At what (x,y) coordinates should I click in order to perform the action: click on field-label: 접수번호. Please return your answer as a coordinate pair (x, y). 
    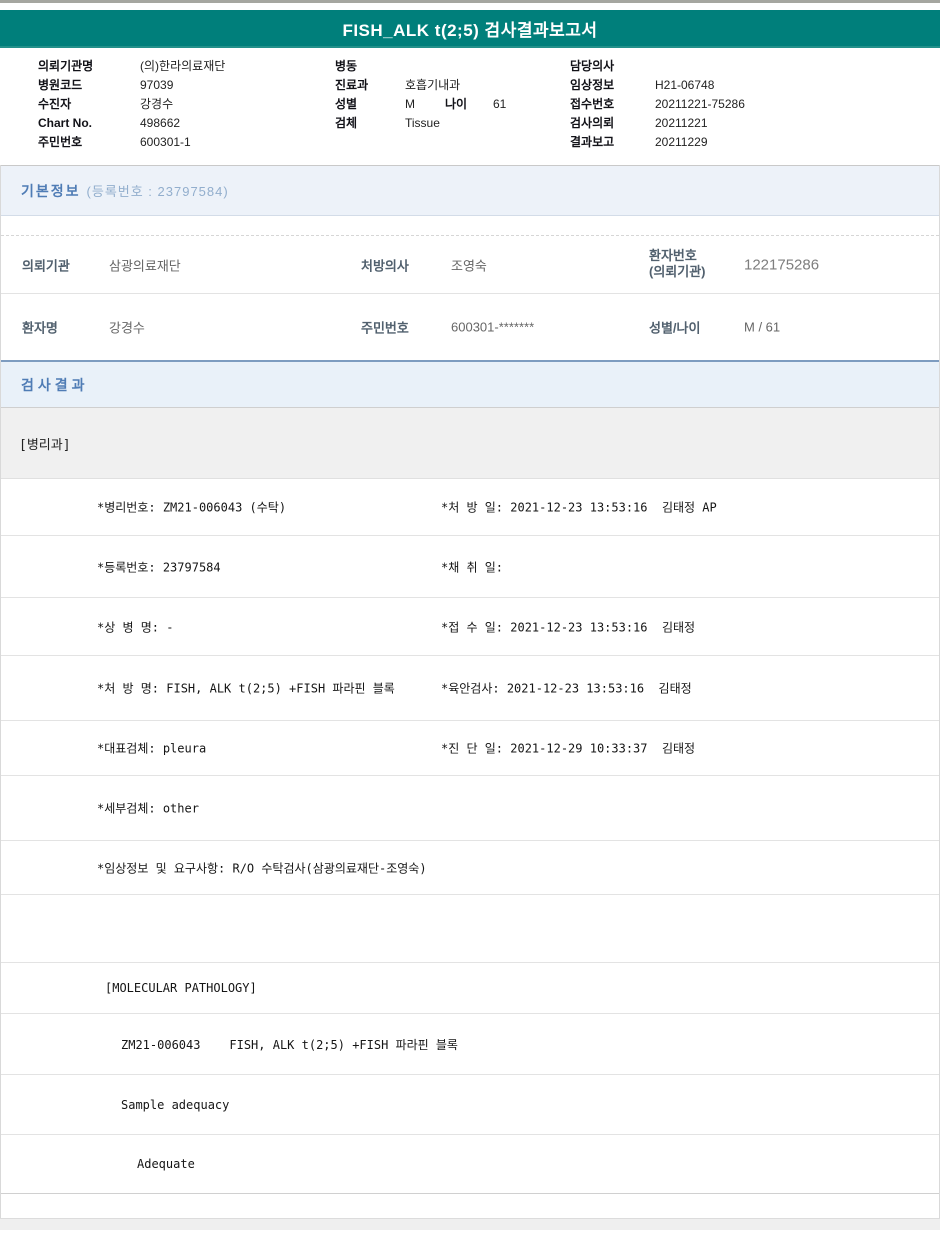
    Looking at the image, I should click on (592, 104).